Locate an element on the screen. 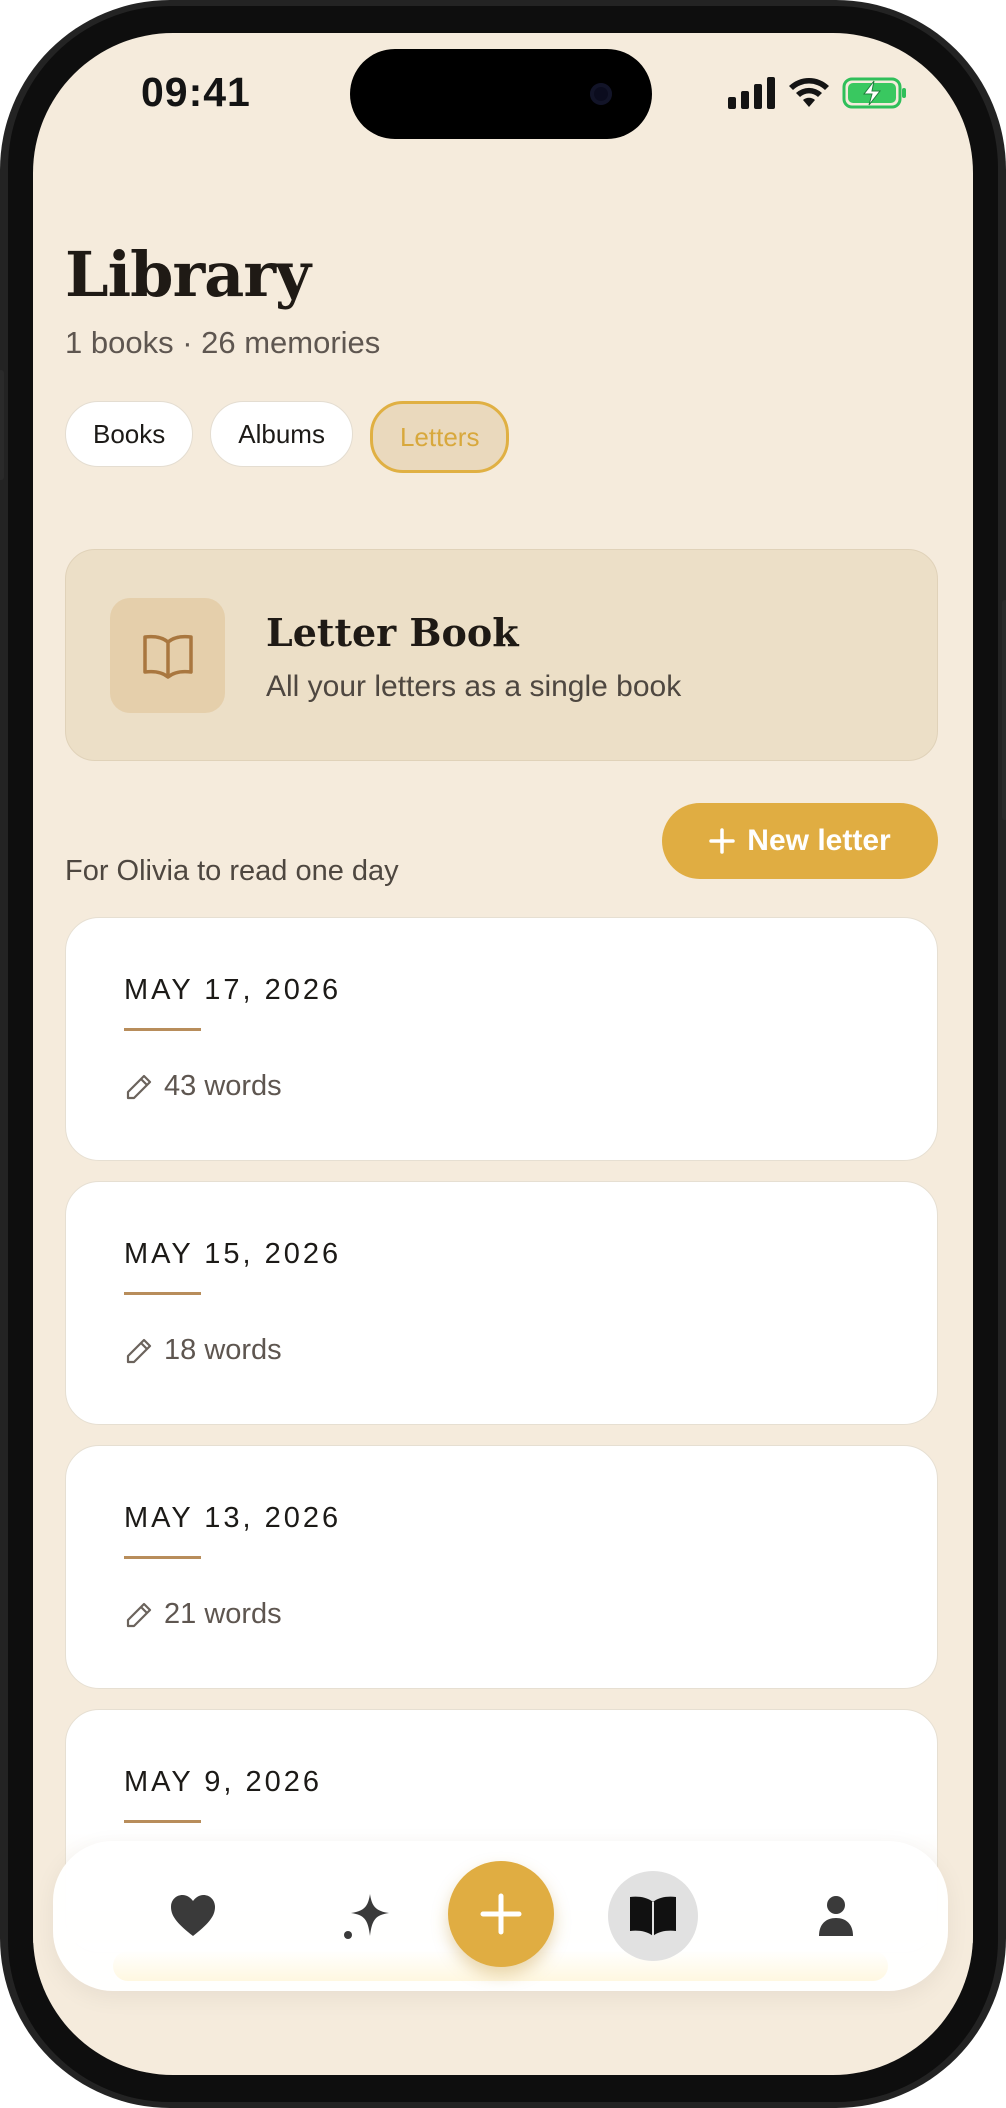  page-title: Library is located at coordinates (188, 274).